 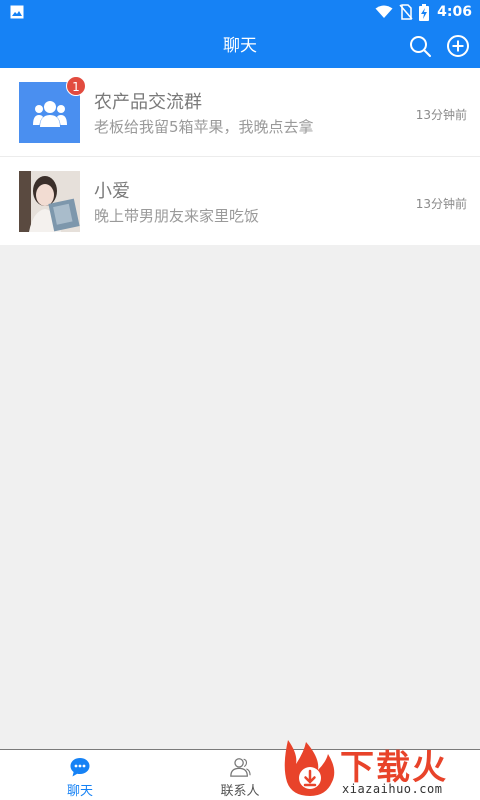 I want to click on app-bar: 聊天, so click(x=240, y=46).